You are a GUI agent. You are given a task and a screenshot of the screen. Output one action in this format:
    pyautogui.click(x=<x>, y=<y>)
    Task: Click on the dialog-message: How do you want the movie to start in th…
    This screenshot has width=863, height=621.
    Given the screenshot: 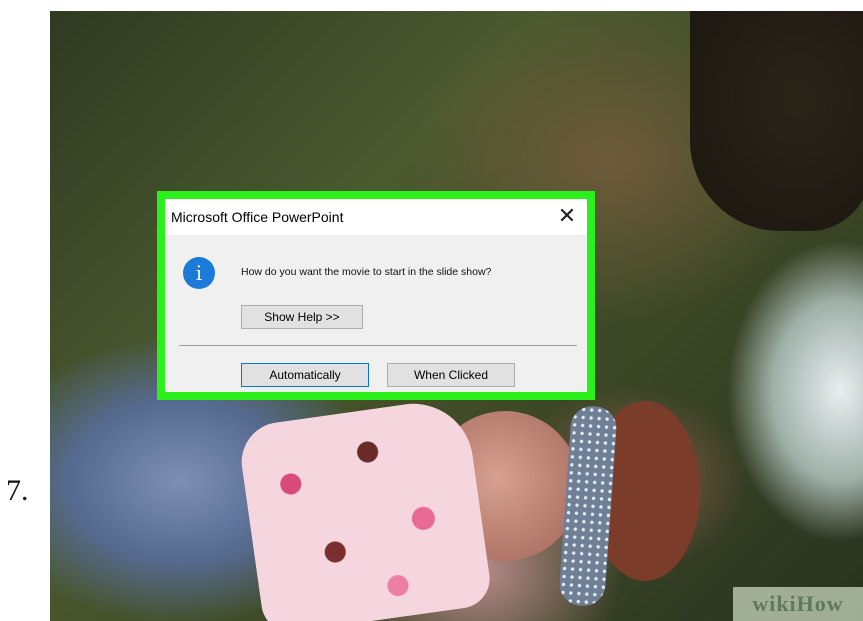 What is the action you would take?
    pyautogui.click(x=366, y=272)
    